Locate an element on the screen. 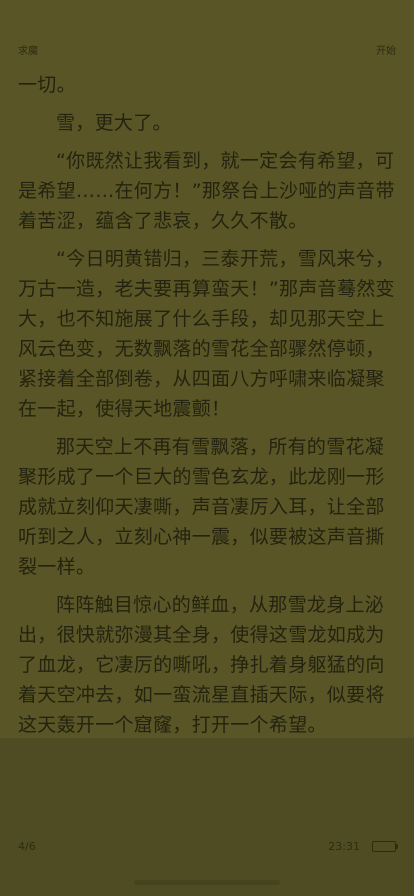 The width and height of the screenshot is (414, 896). reader-header: 求魔 开始 is located at coordinates (207, 35).